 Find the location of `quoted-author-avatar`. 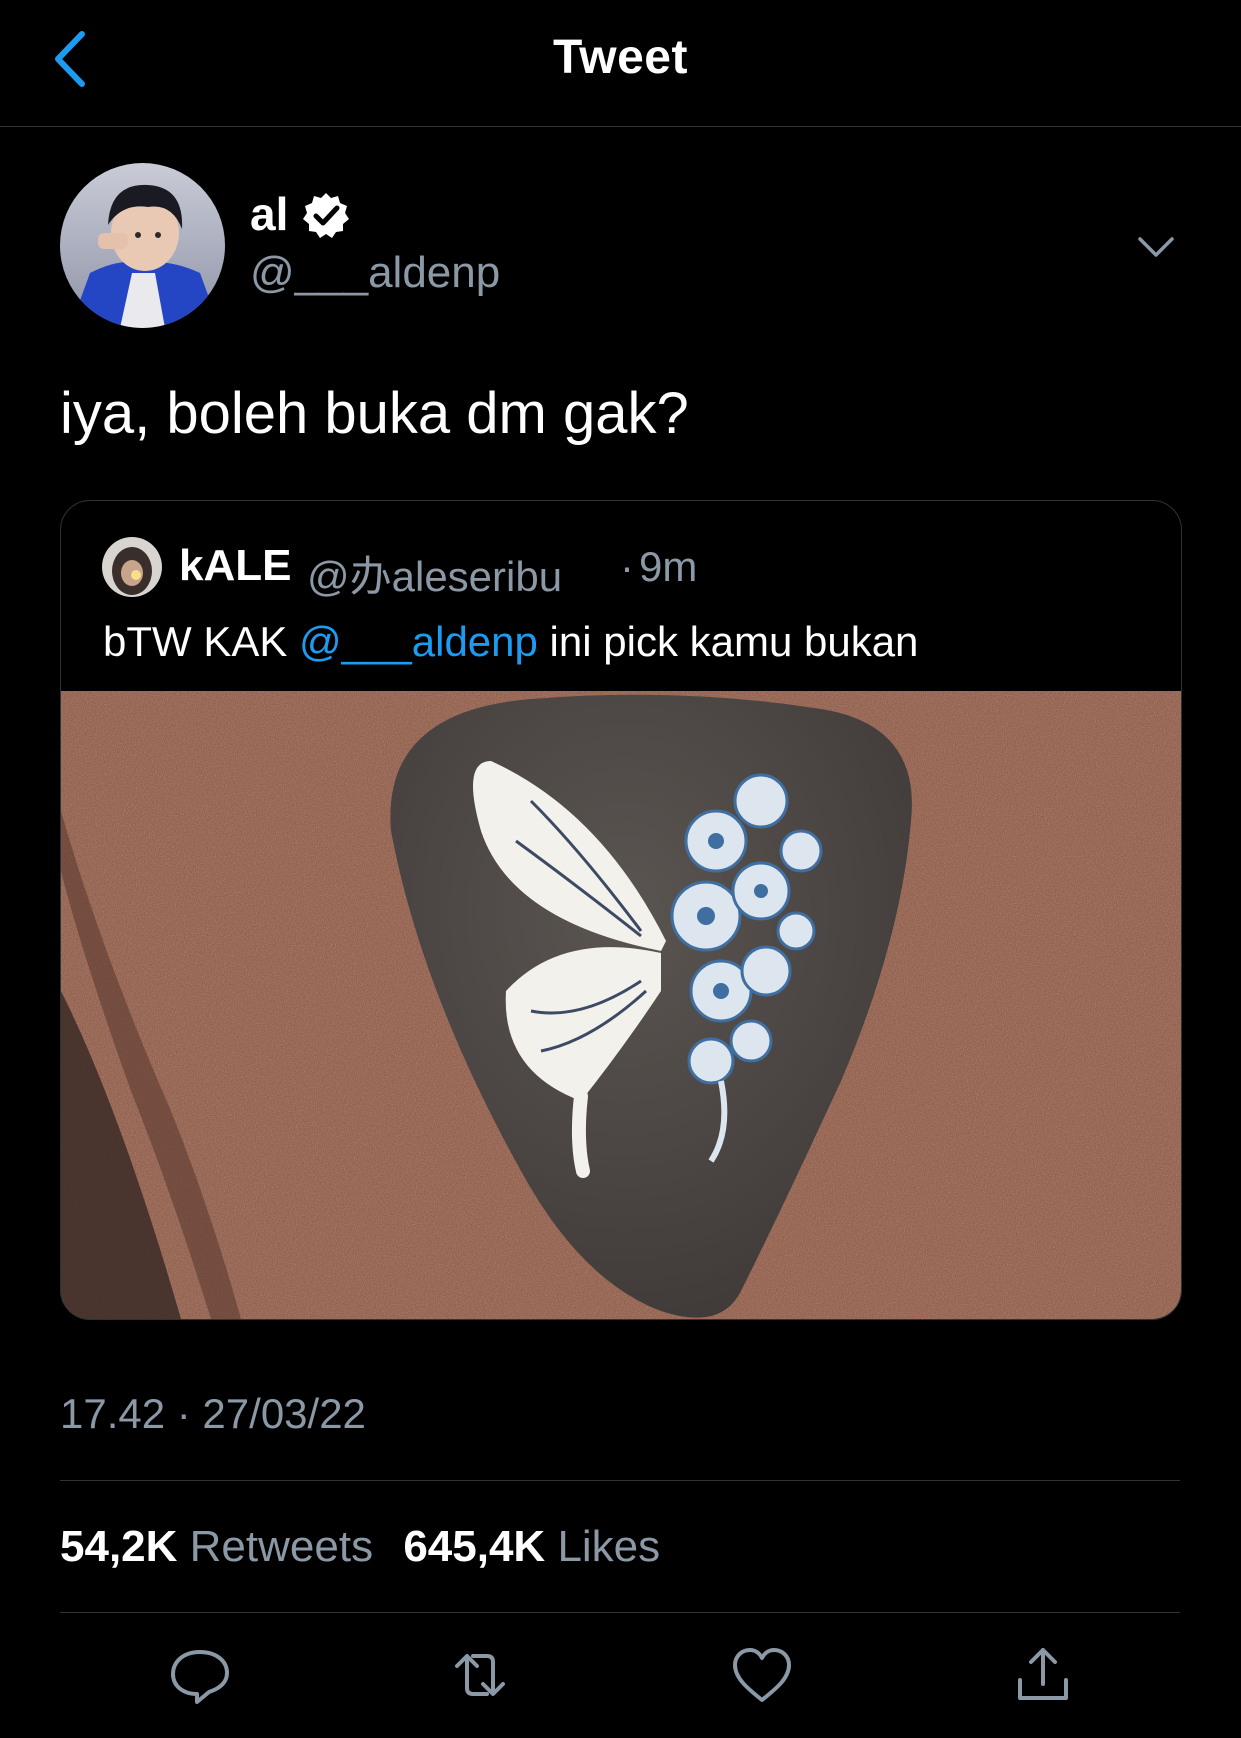

quoted-author-avatar is located at coordinates (132, 567).